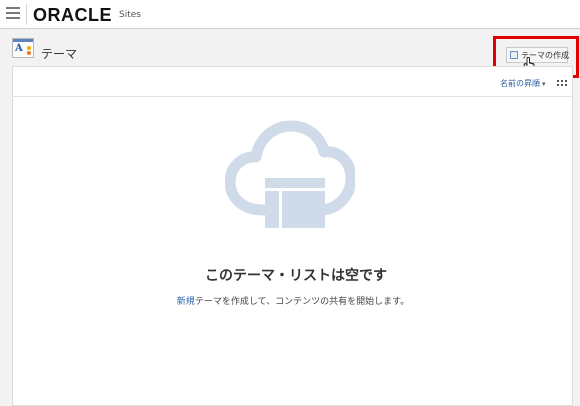  What do you see at coordinates (290, 14) in the screenshot?
I see `top-bar: ORACLE Sites` at bounding box center [290, 14].